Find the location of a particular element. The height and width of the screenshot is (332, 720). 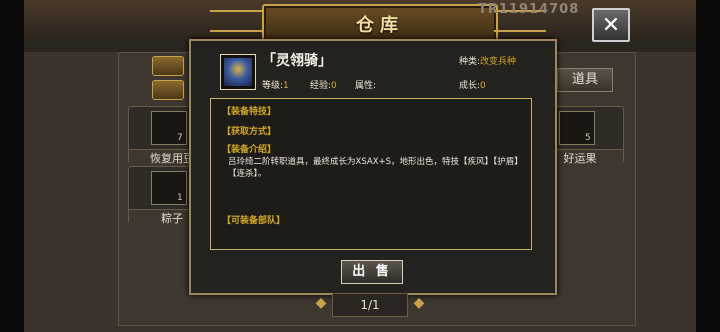

item-count: 7 is located at coordinates (180, 138).